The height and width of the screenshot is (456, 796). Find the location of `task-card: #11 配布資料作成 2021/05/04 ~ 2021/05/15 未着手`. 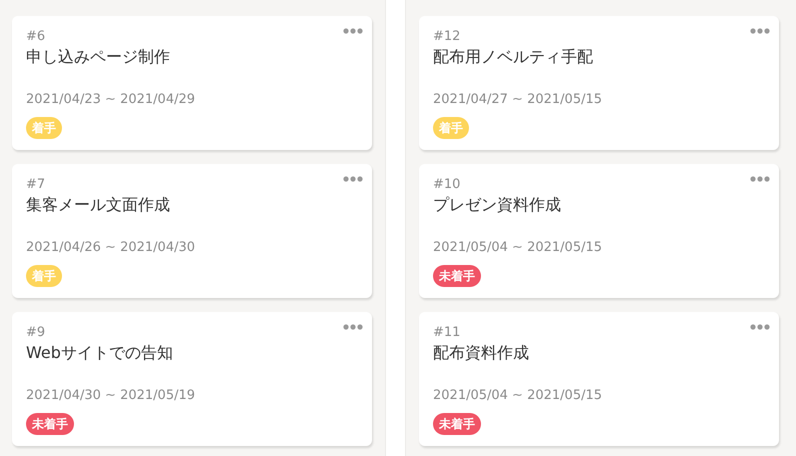

task-card: #11 配布資料作成 2021/05/04 ~ 2021/05/15 未着手 is located at coordinates (599, 379).